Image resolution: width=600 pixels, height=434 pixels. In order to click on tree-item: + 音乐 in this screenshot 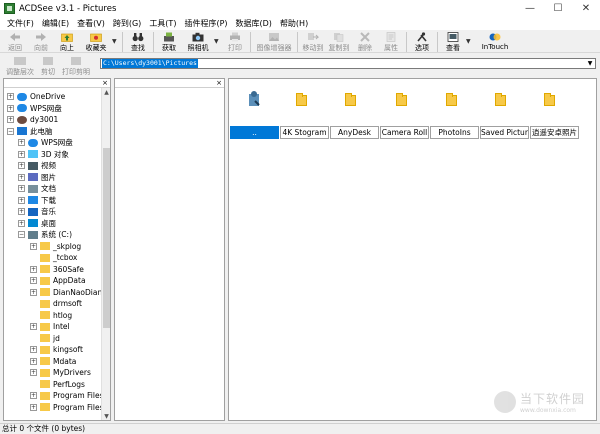, I will do `click(37, 211)`.